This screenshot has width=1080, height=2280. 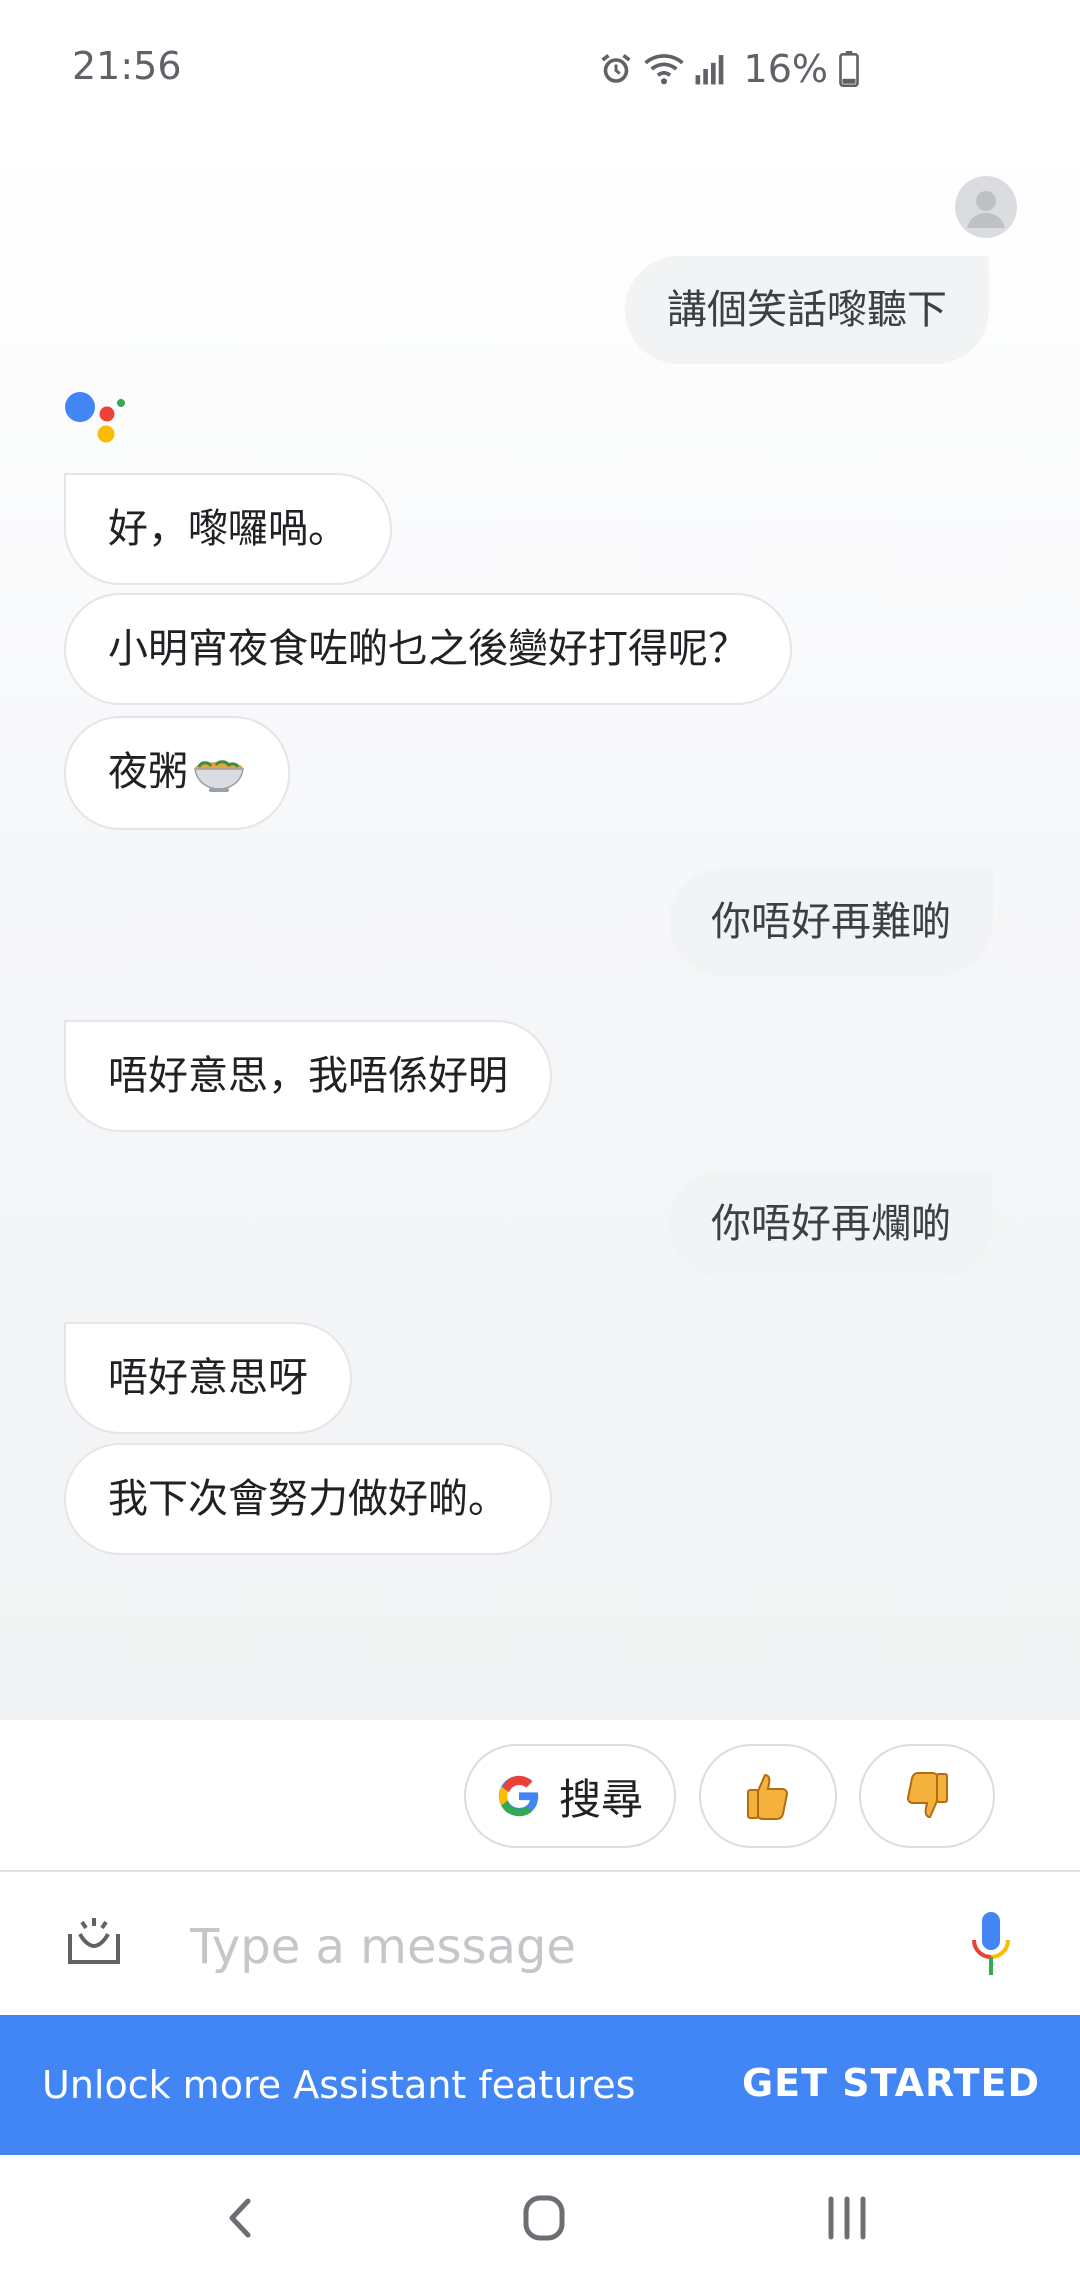 What do you see at coordinates (709, 70) in the screenshot?
I see `signal-icon` at bounding box center [709, 70].